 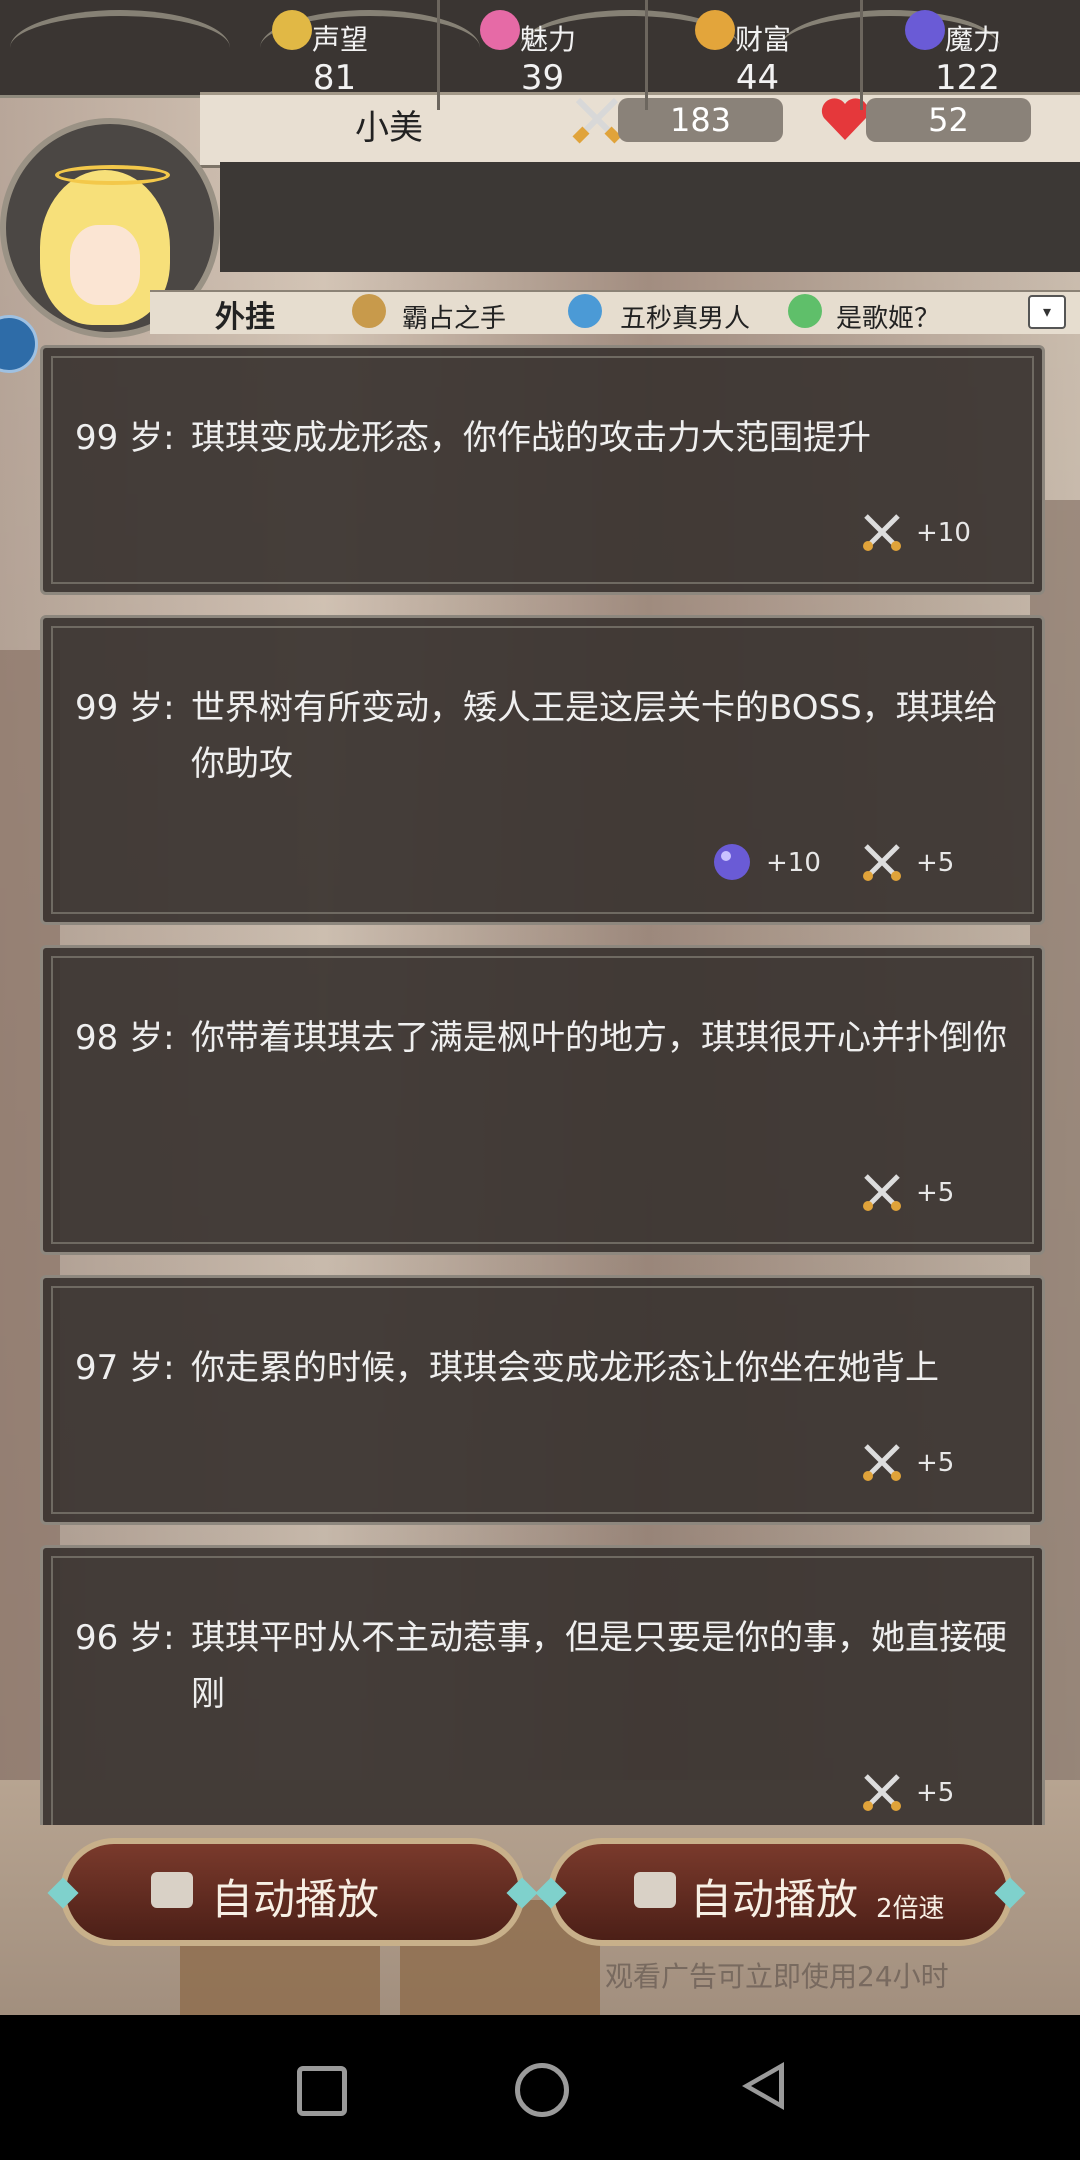 I want to click on event-age: 97 岁:, so click(x=125, y=1368).